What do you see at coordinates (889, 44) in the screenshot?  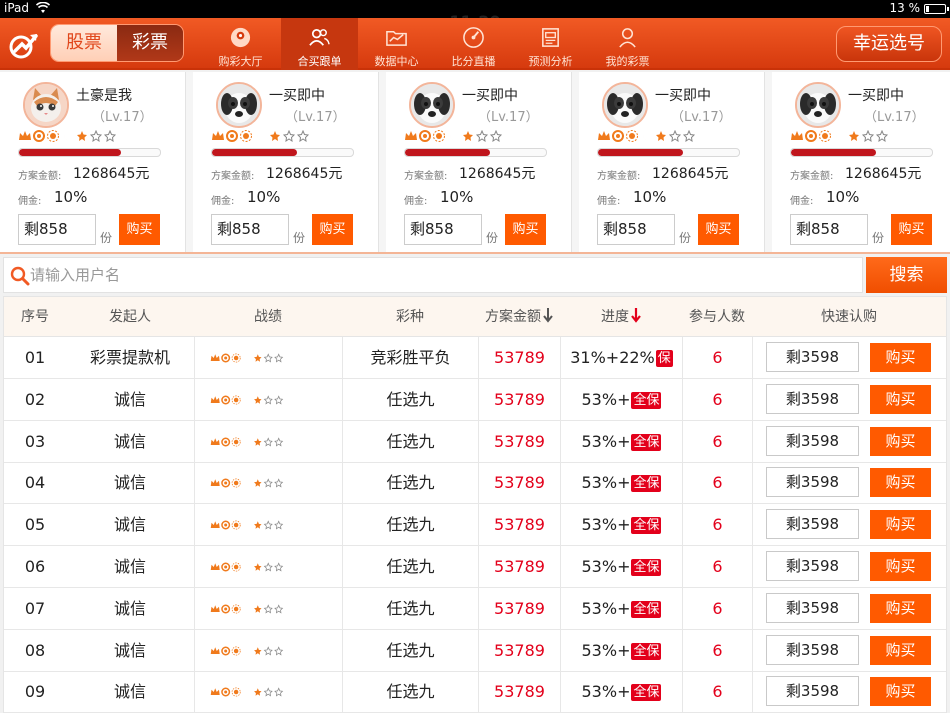 I see `lucky-pick-button: 幸运选号` at bounding box center [889, 44].